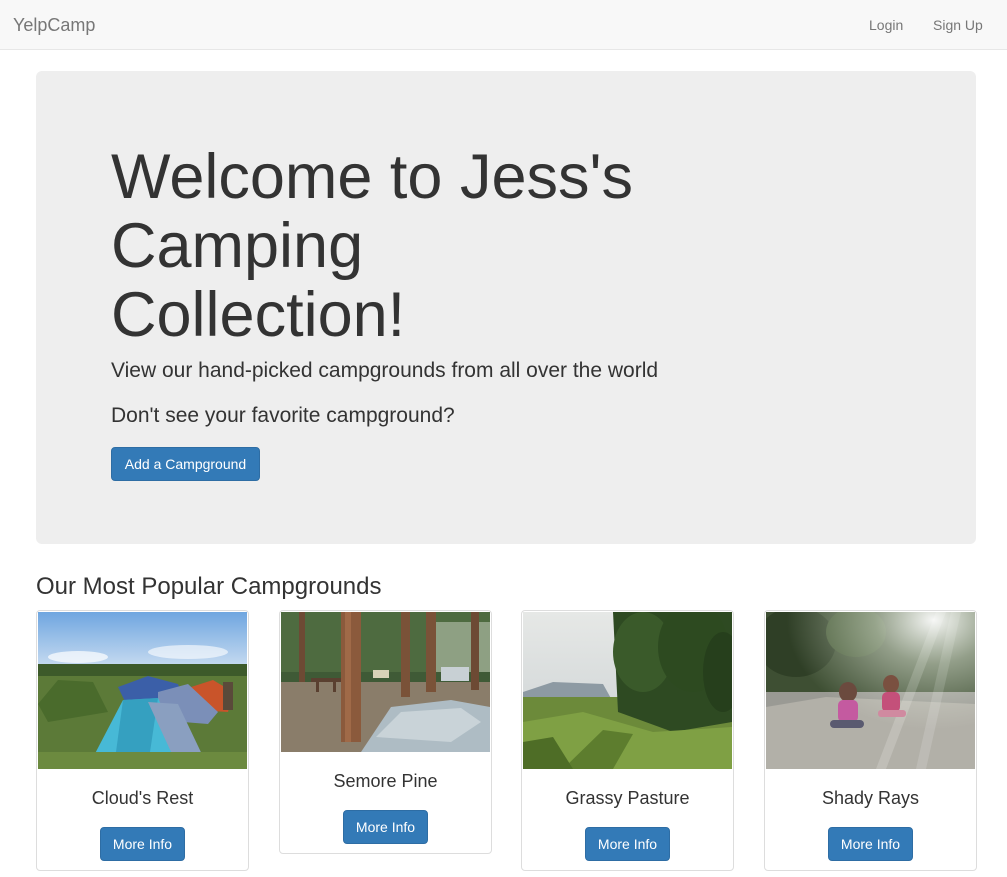 This screenshot has height=877, width=1007. I want to click on campground-card: Cloud's Rest More Info, so click(142, 740).